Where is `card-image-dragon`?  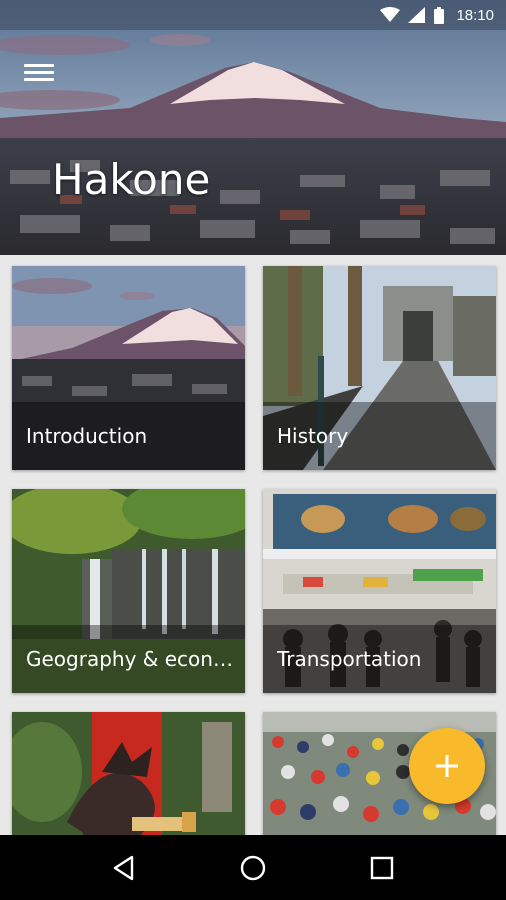 card-image-dragon is located at coordinates (128, 773).